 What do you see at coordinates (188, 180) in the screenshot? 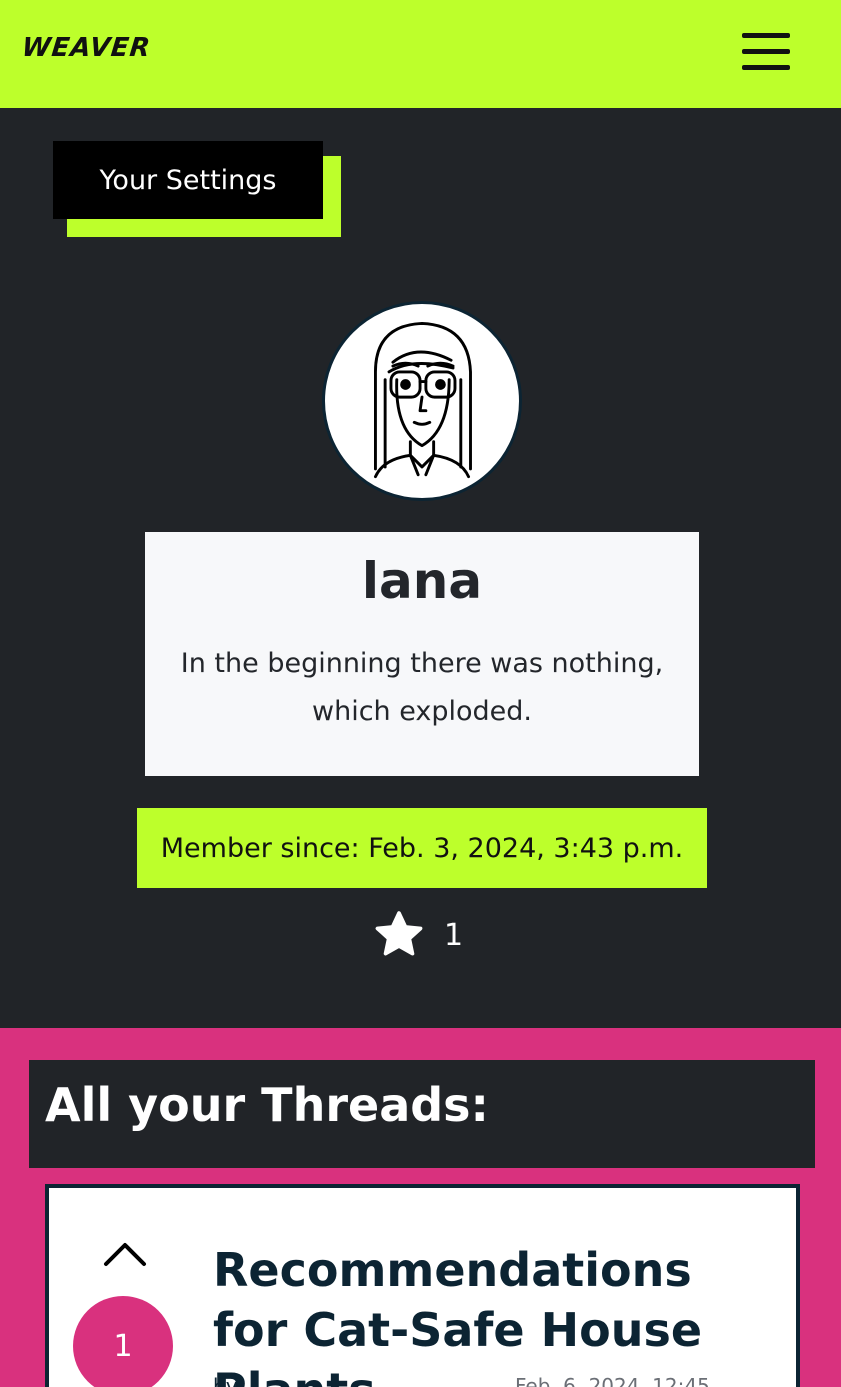
I see `your-settings-button: Your Settings` at bounding box center [188, 180].